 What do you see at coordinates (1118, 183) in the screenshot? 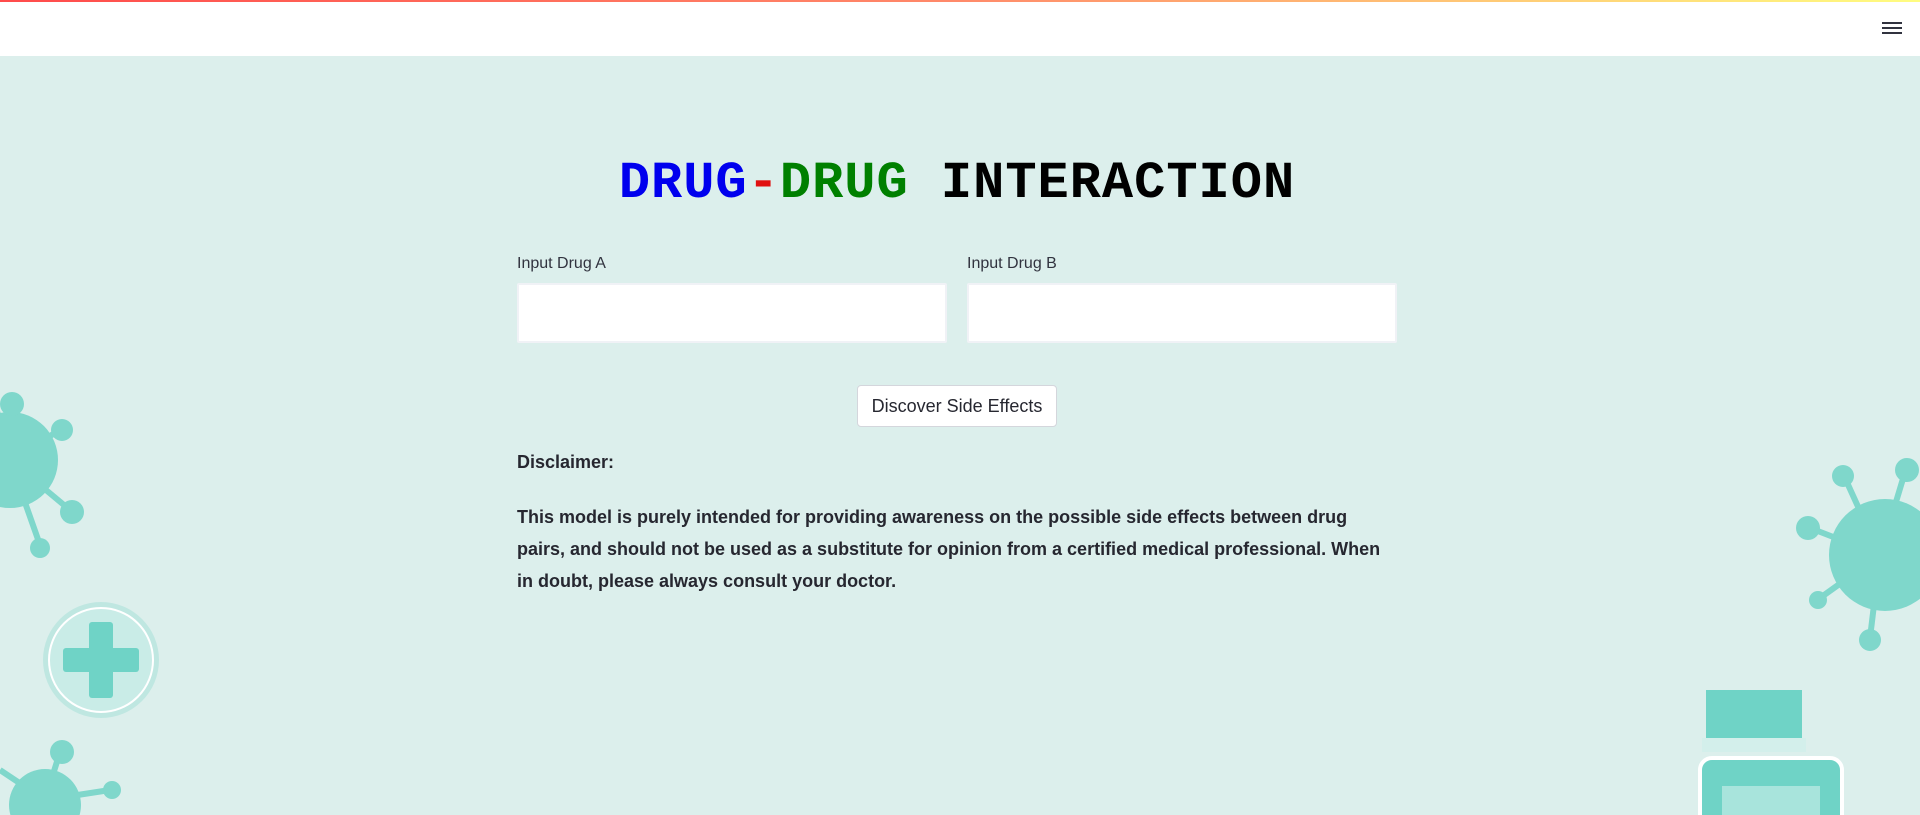
I see `title-part-interaction: INTERACTION` at bounding box center [1118, 183].